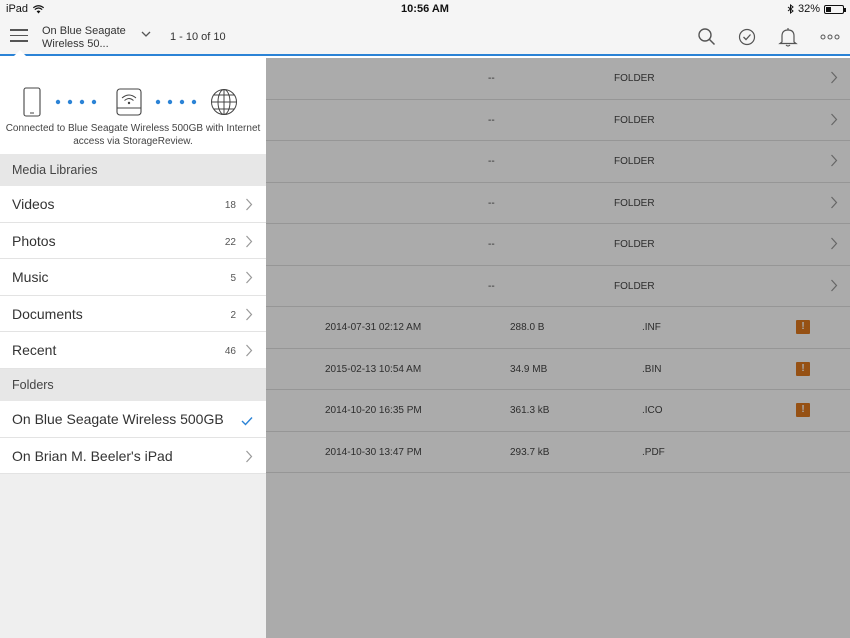 Image resolution: width=850 pixels, height=638 pixels. I want to click on bluetooth-icon, so click(790, 9).